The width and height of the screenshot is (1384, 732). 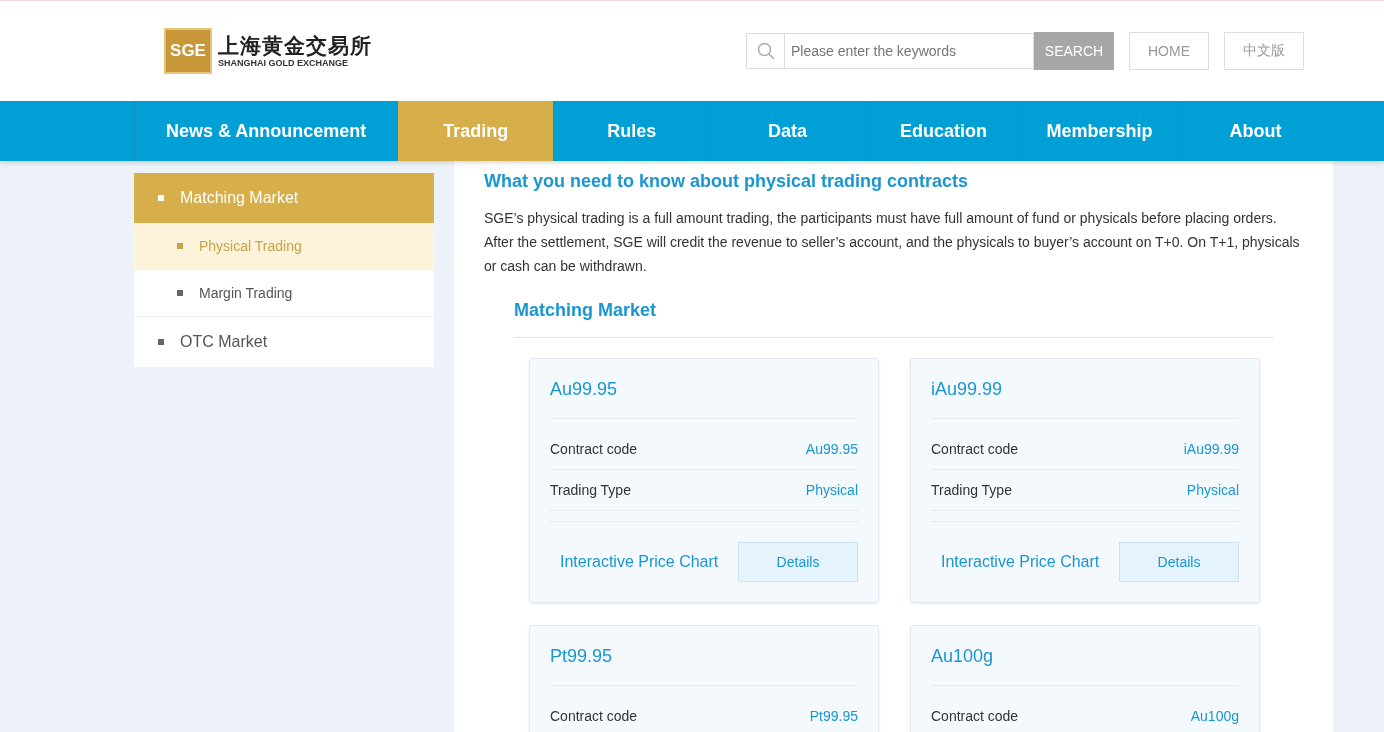 I want to click on header-link-button: HOME, so click(x=1169, y=51).